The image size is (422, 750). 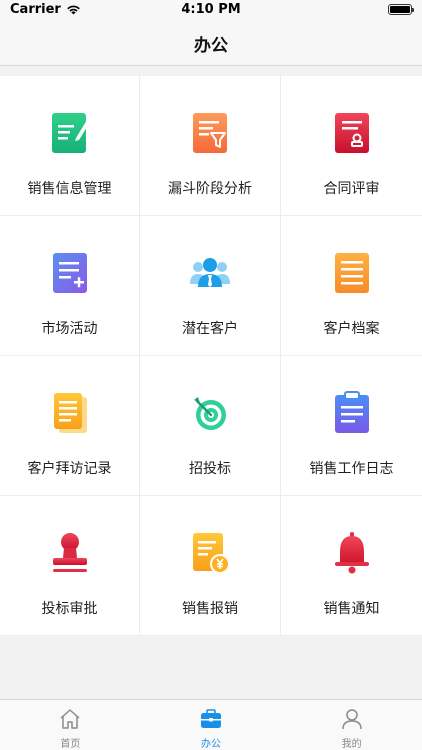 I want to click on grid-item-bidding: 招投标, so click(x=210, y=426).